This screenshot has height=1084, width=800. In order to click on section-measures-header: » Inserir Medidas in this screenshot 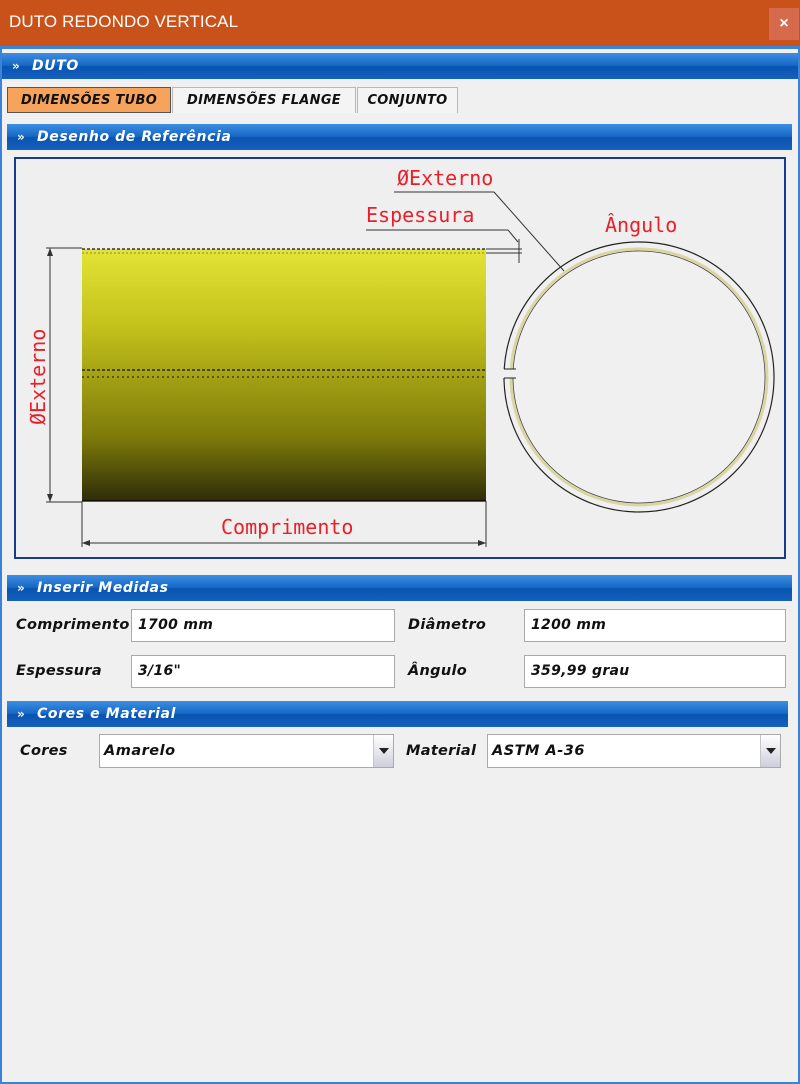, I will do `click(399, 588)`.